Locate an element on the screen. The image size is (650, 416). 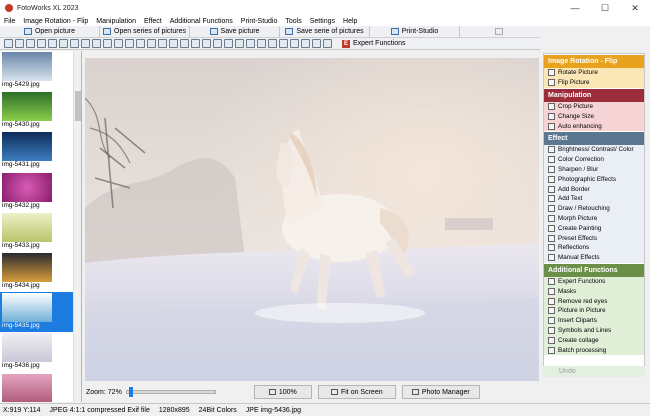
menu-help: Help is located at coordinates (350, 21).